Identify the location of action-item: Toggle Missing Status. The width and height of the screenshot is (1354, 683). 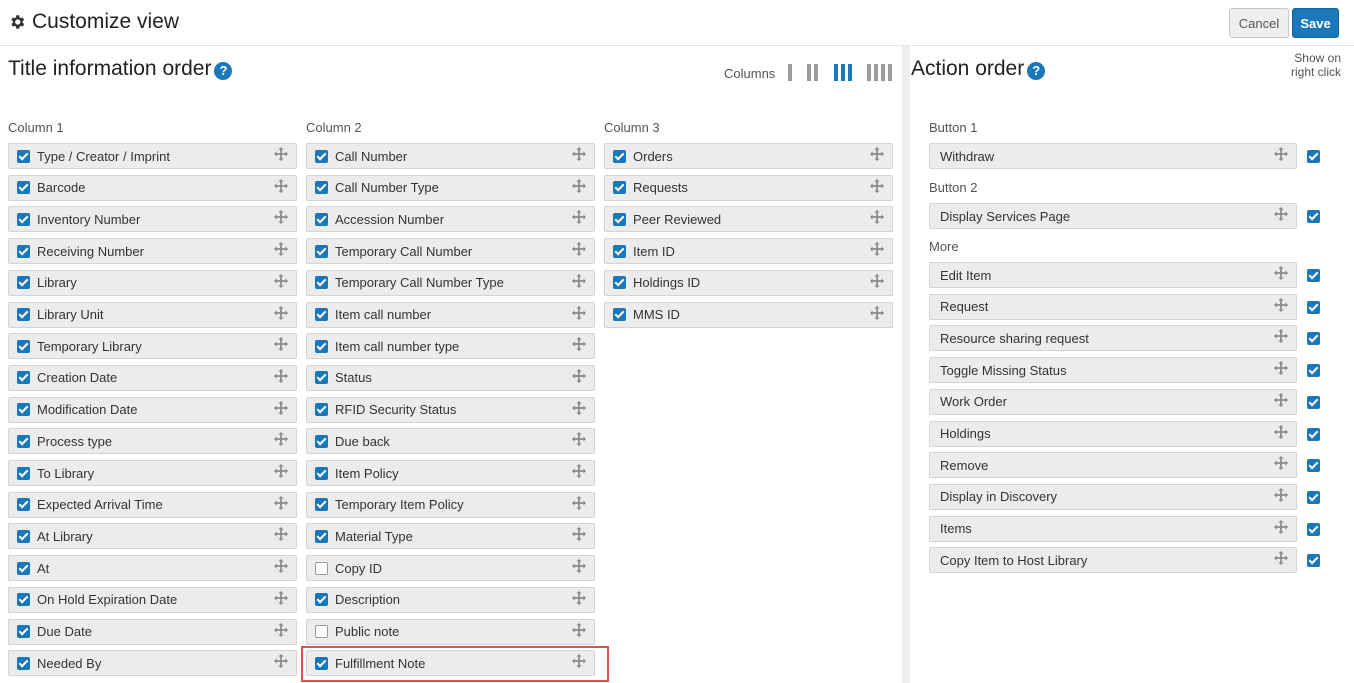
(1113, 370).